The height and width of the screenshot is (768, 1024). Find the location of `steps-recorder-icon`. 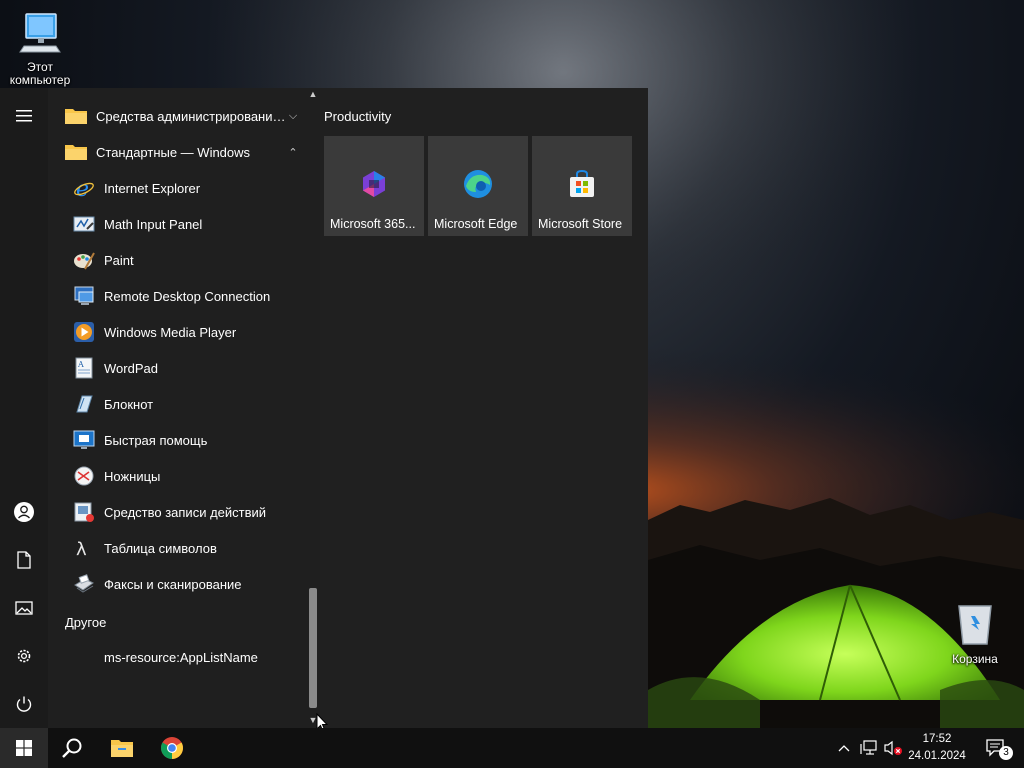

steps-recorder-icon is located at coordinates (84, 512).